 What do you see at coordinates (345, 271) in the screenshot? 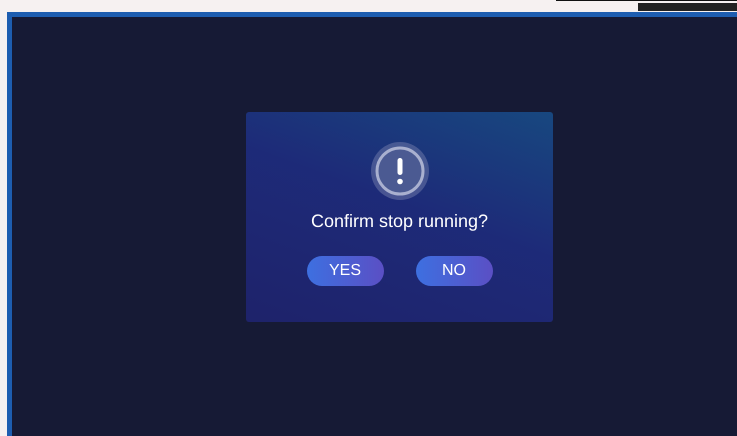
I see `dialog-button: YES` at bounding box center [345, 271].